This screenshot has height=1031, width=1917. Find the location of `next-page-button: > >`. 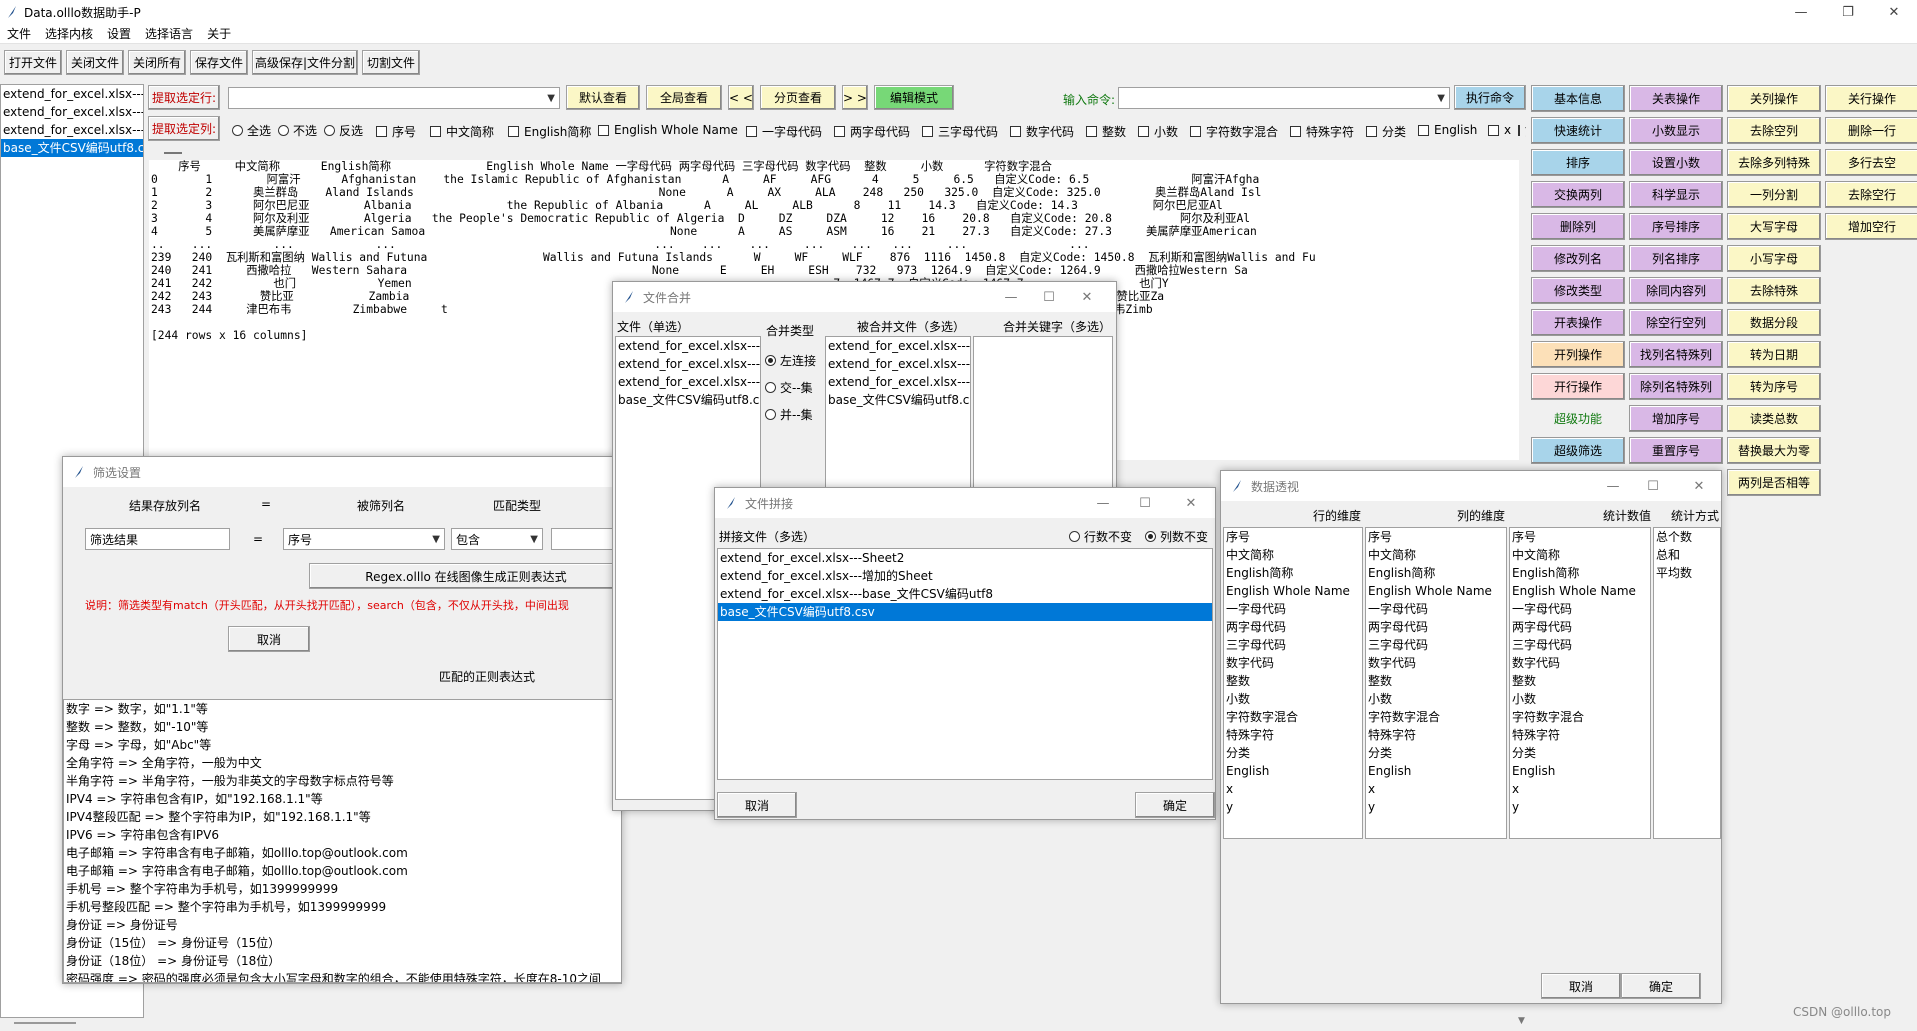

next-page-button: > > is located at coordinates (855, 97).